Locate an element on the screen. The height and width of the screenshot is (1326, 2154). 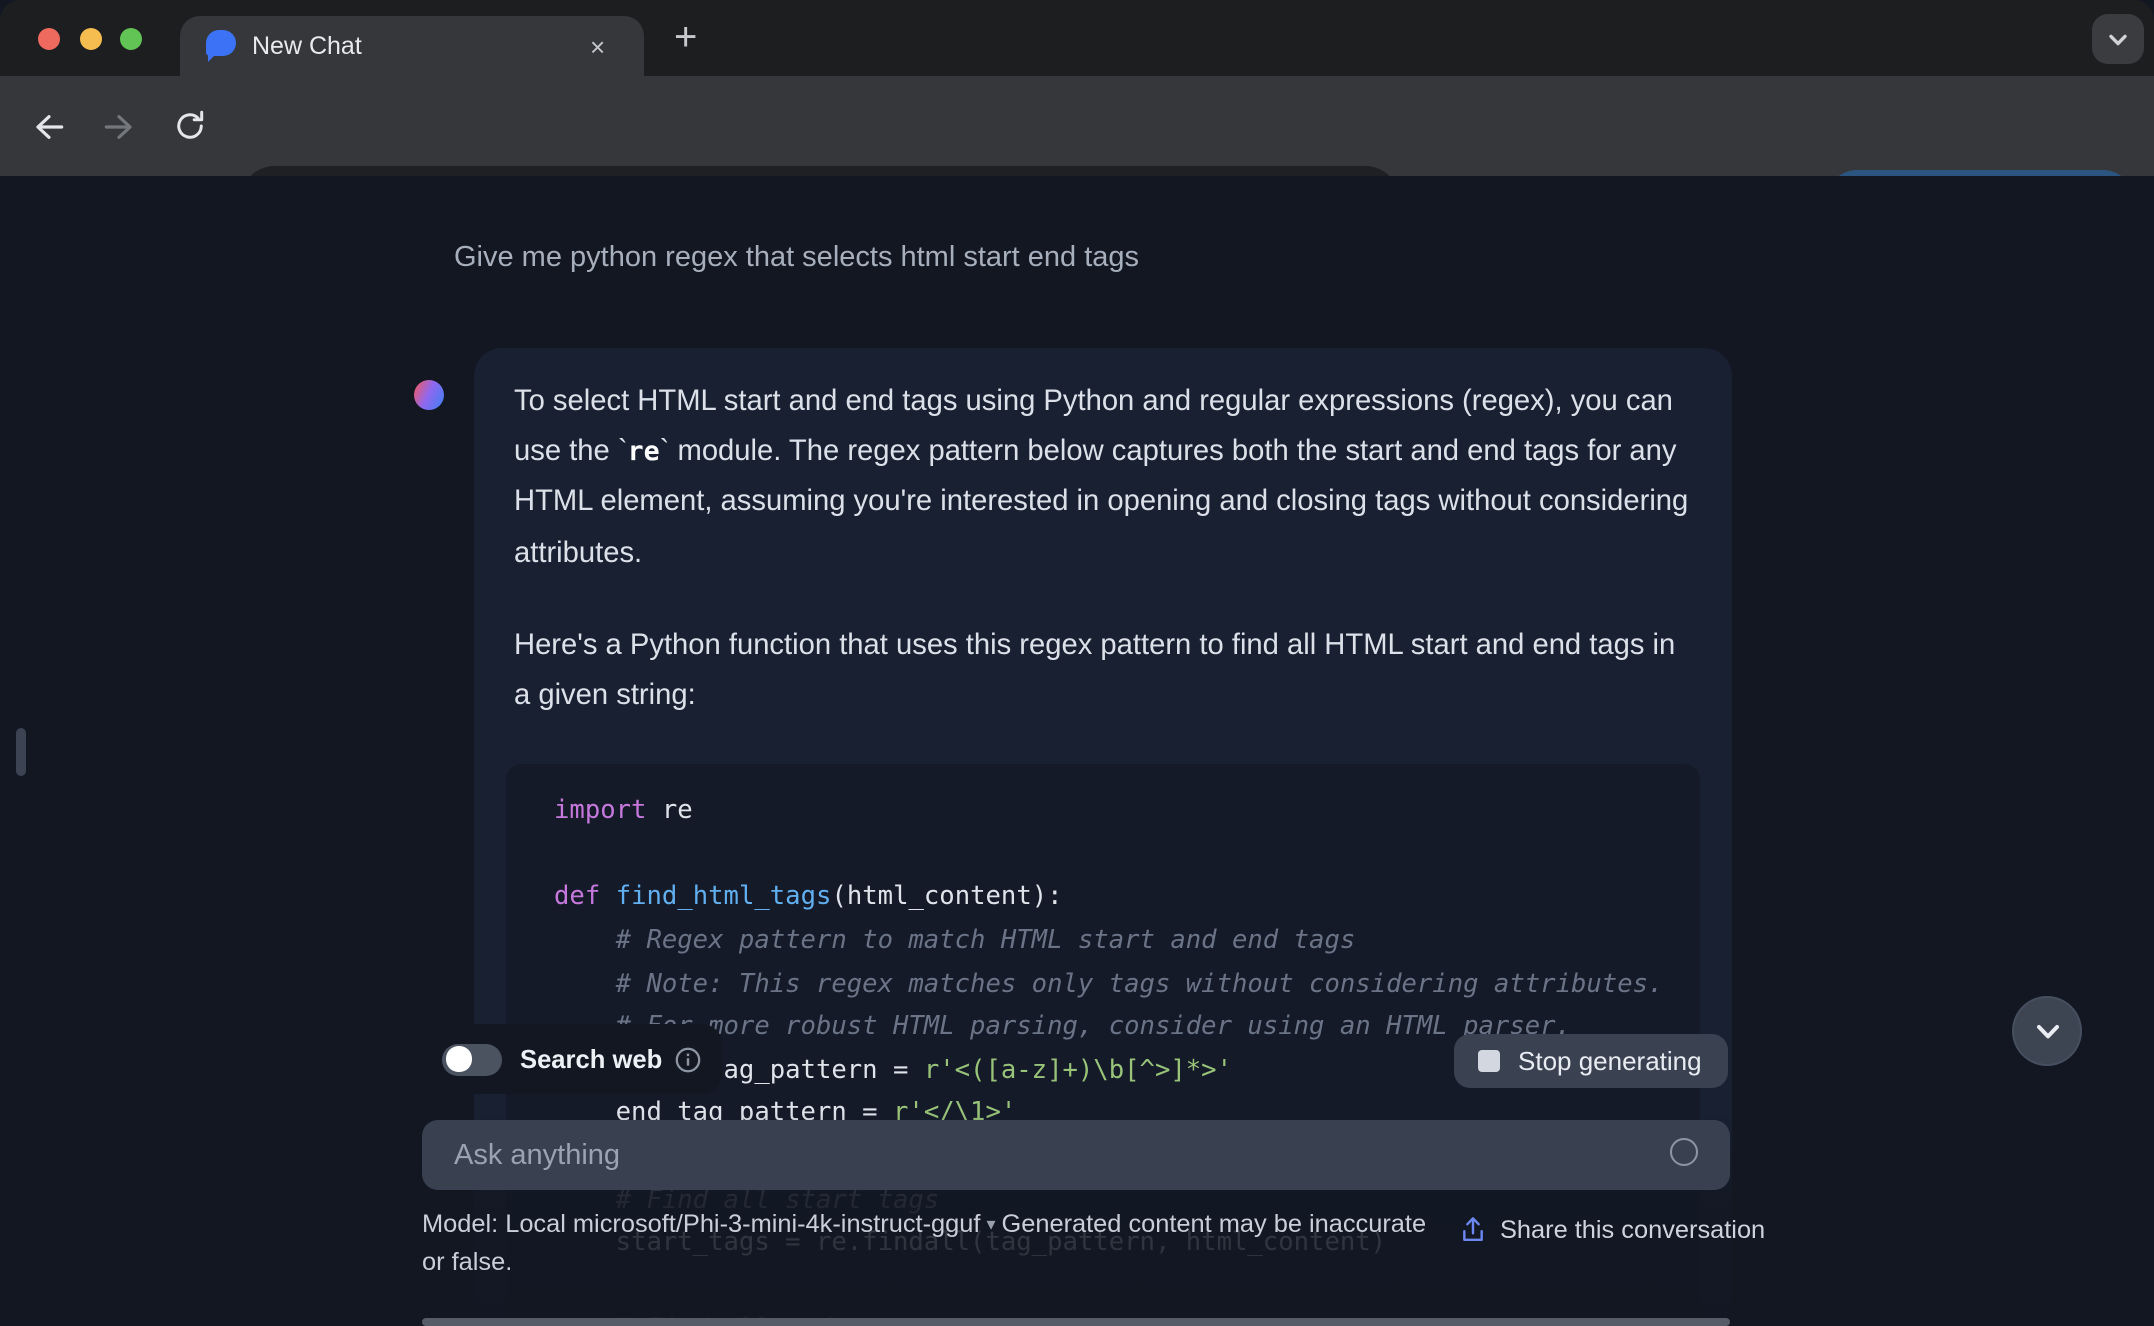
tab-favicon-chat-bubble-icon is located at coordinates (221, 46).